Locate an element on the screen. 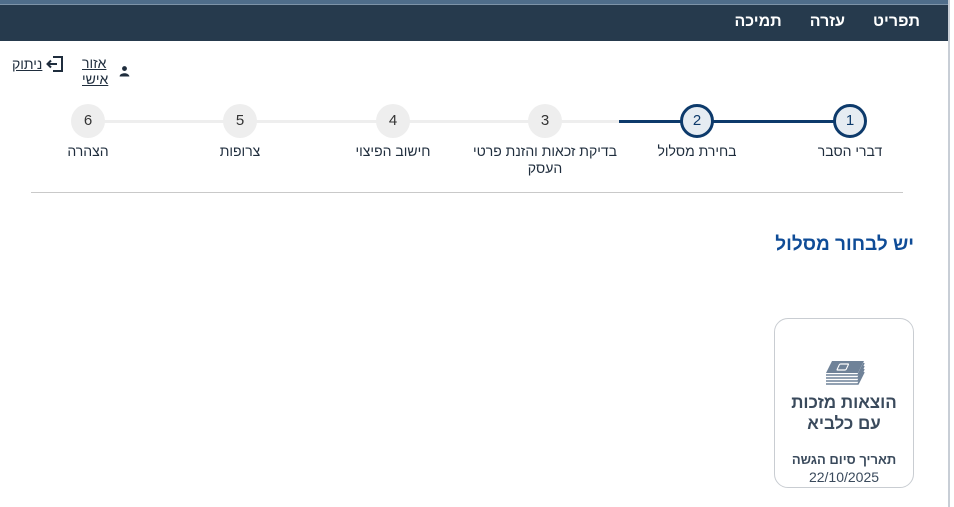  step-6: 6 הצהרה is located at coordinates (88, 132).